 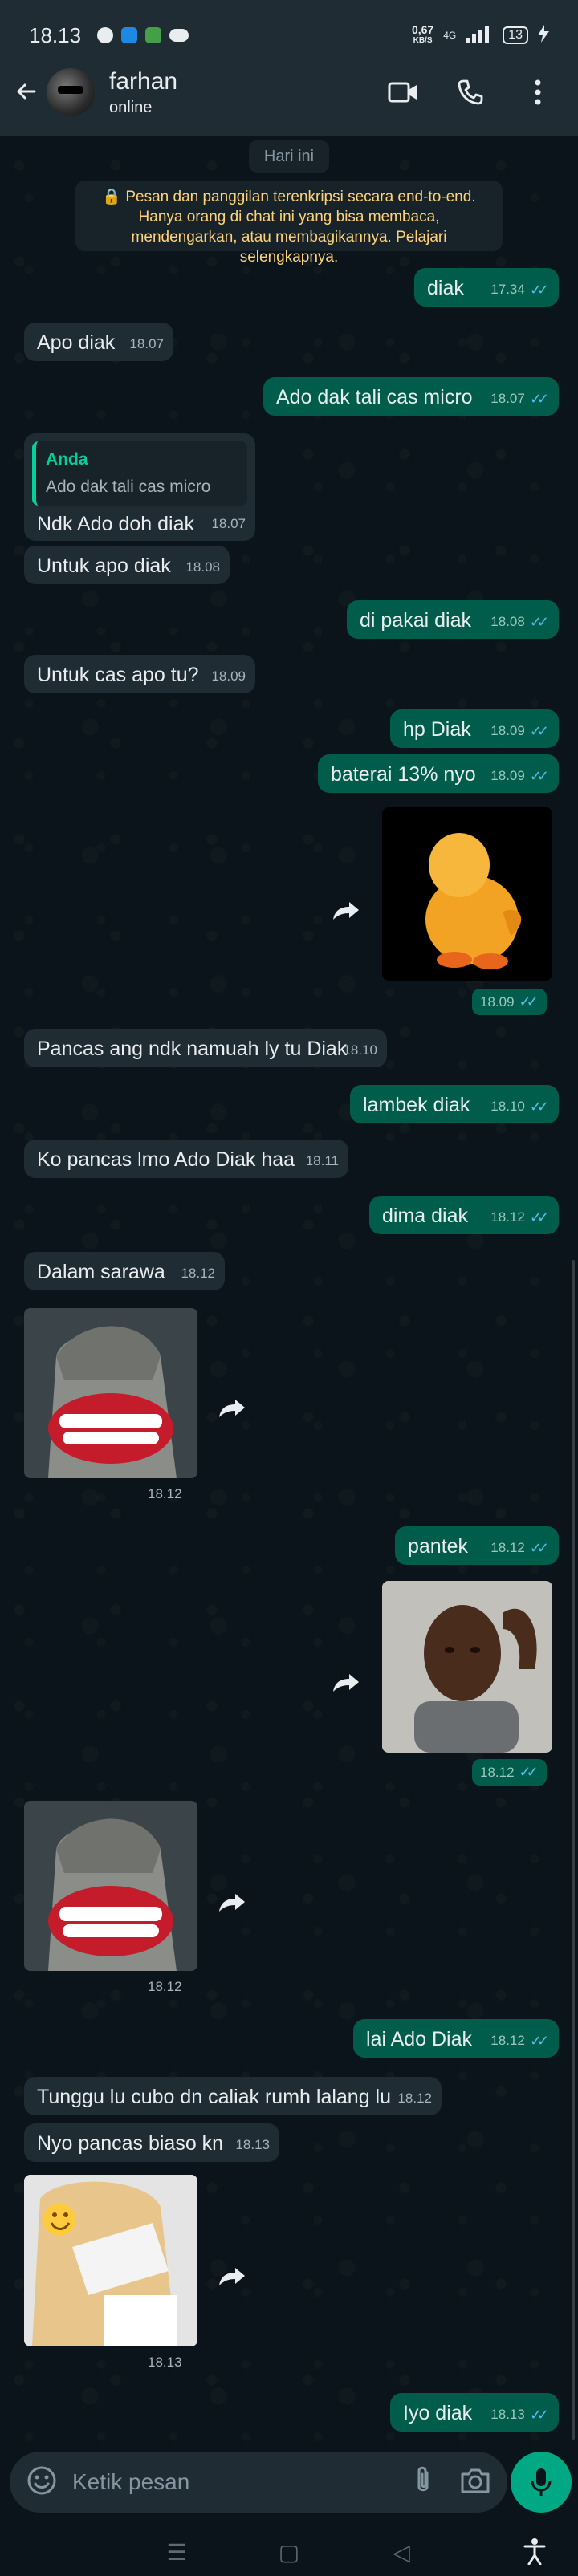 I want to click on incoming-message: Pancas ang ndk namuah ly tu Diak 18.10, so click(x=205, y=1048).